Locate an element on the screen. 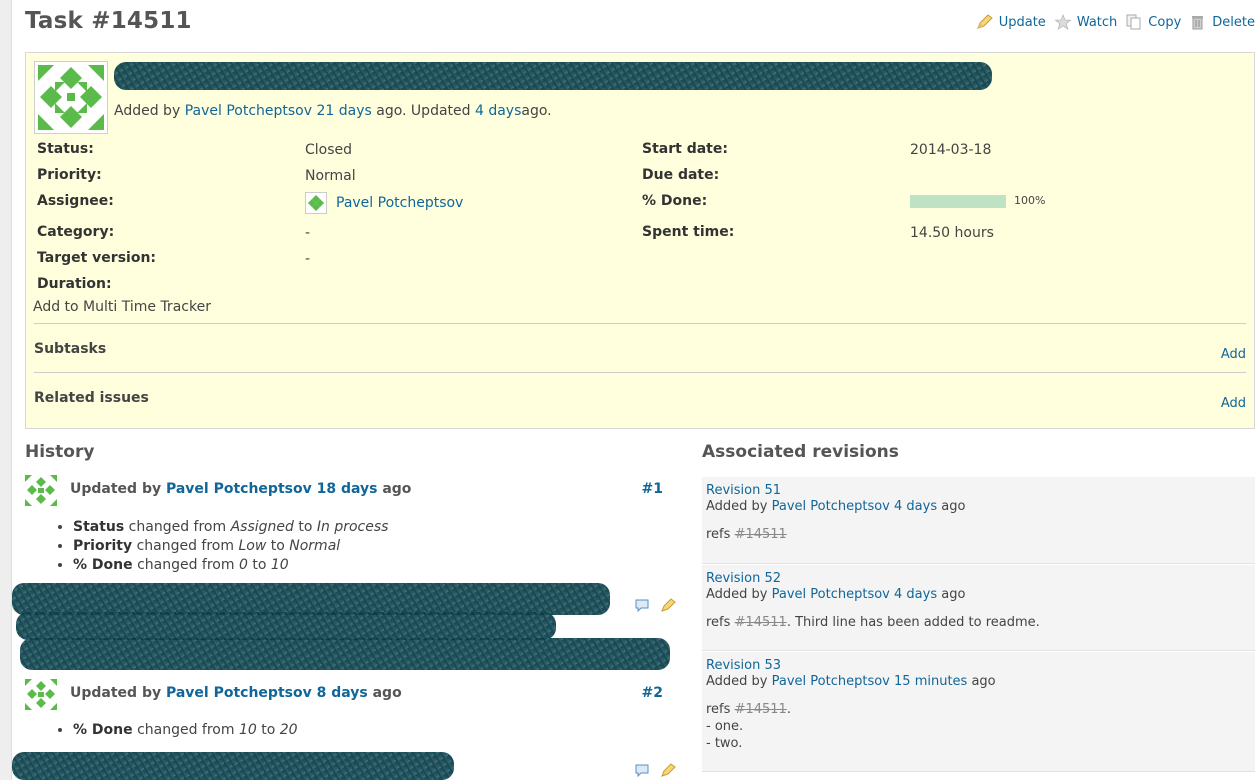 The width and height of the screenshot is (1257, 780). journal-1-actions is located at coordinates (655, 605).